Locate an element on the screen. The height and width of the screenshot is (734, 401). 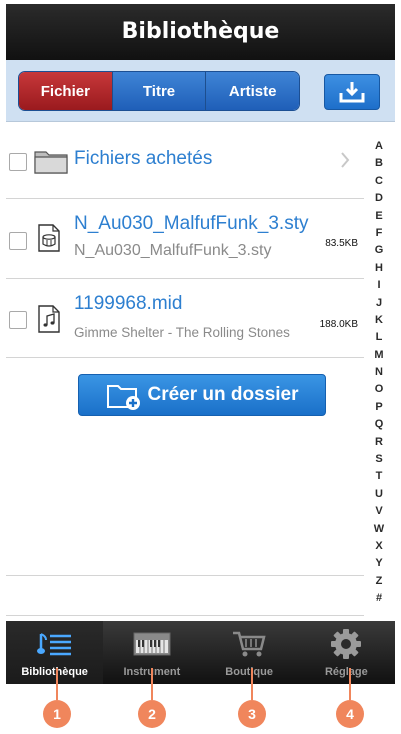
index-letter: Y is located at coordinates (379, 563).